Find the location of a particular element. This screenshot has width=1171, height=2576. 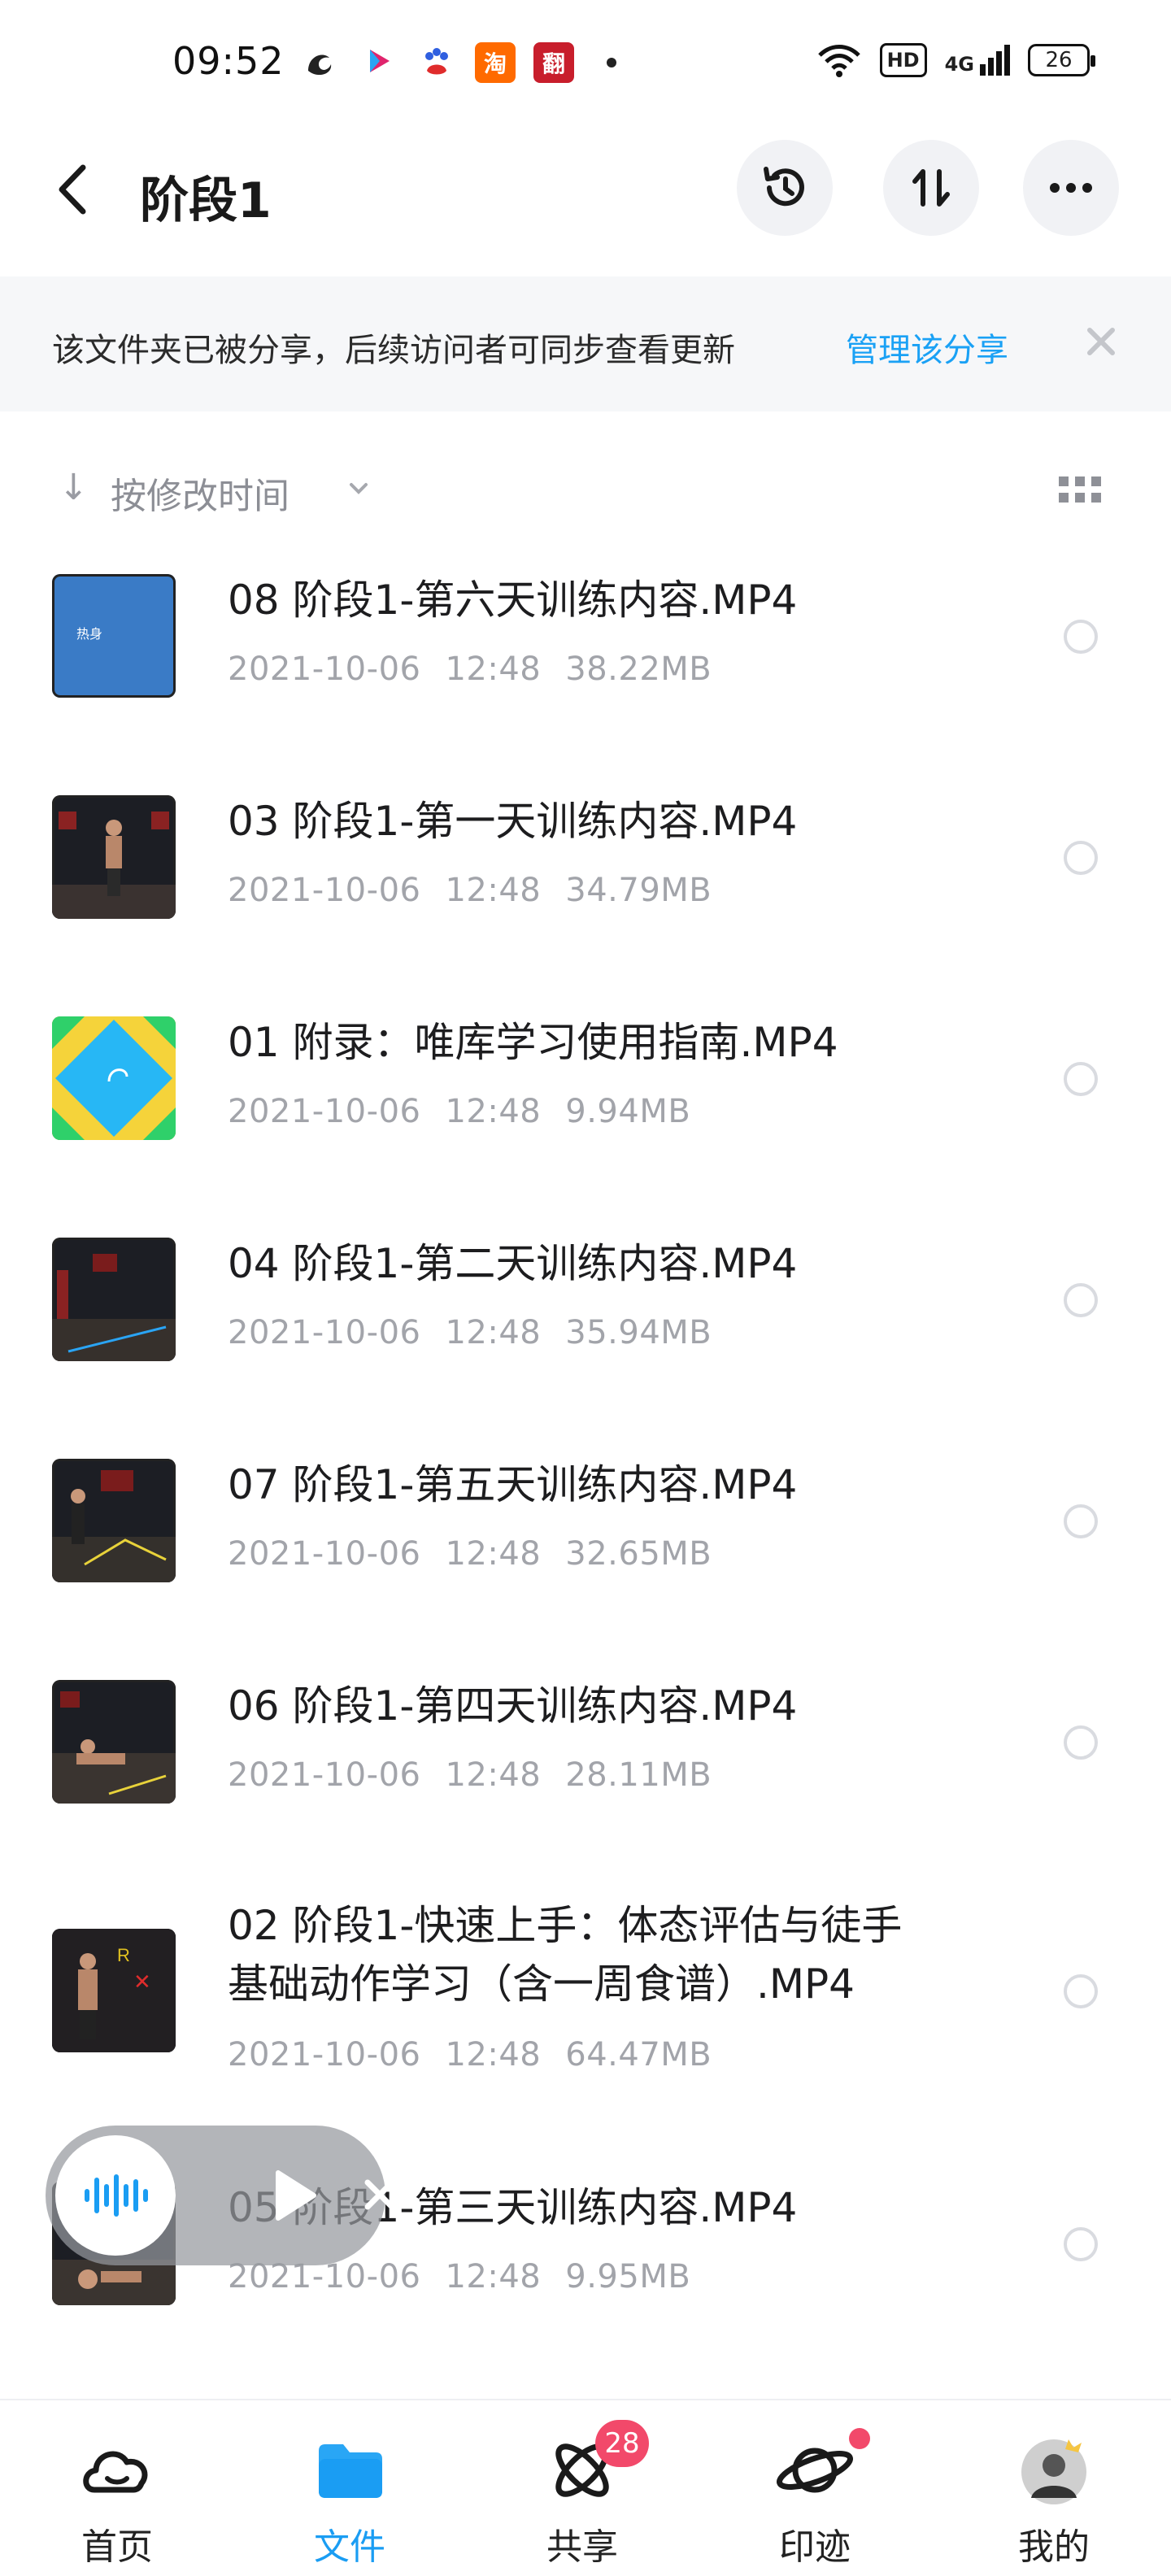

sort-bar: ↓ 按修改时间 is located at coordinates (585, 487).